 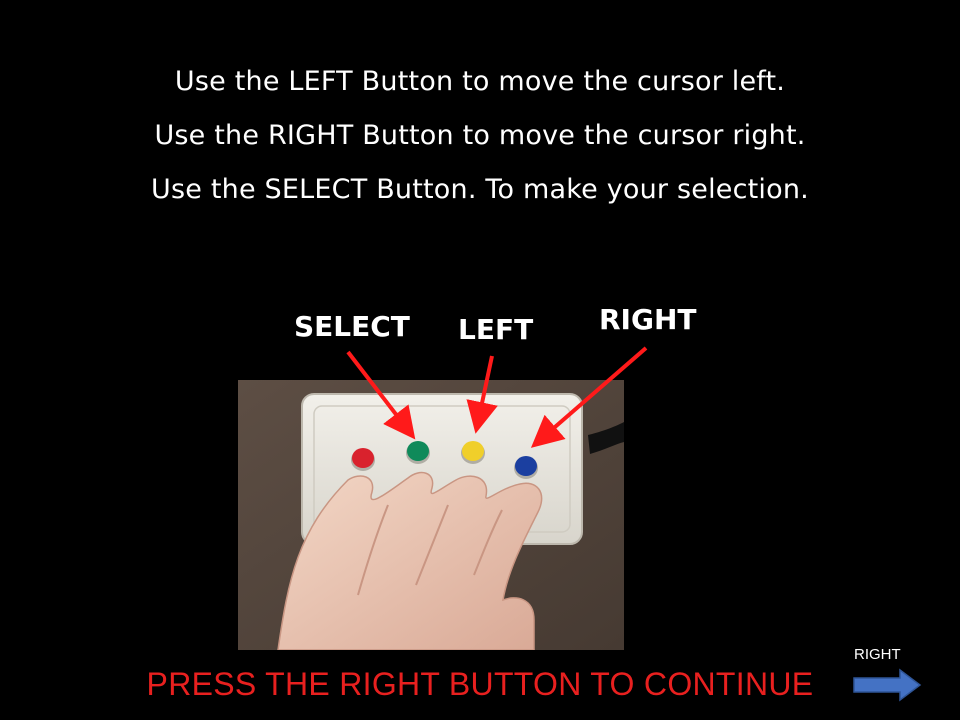 I want to click on next-right-button: RIGHT, so click(x=886, y=676).